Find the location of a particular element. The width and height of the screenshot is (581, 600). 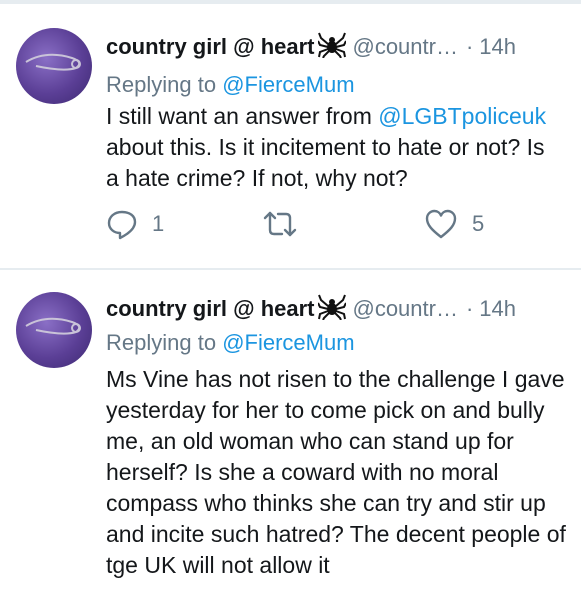

reply-button: 1 is located at coordinates (135, 224).